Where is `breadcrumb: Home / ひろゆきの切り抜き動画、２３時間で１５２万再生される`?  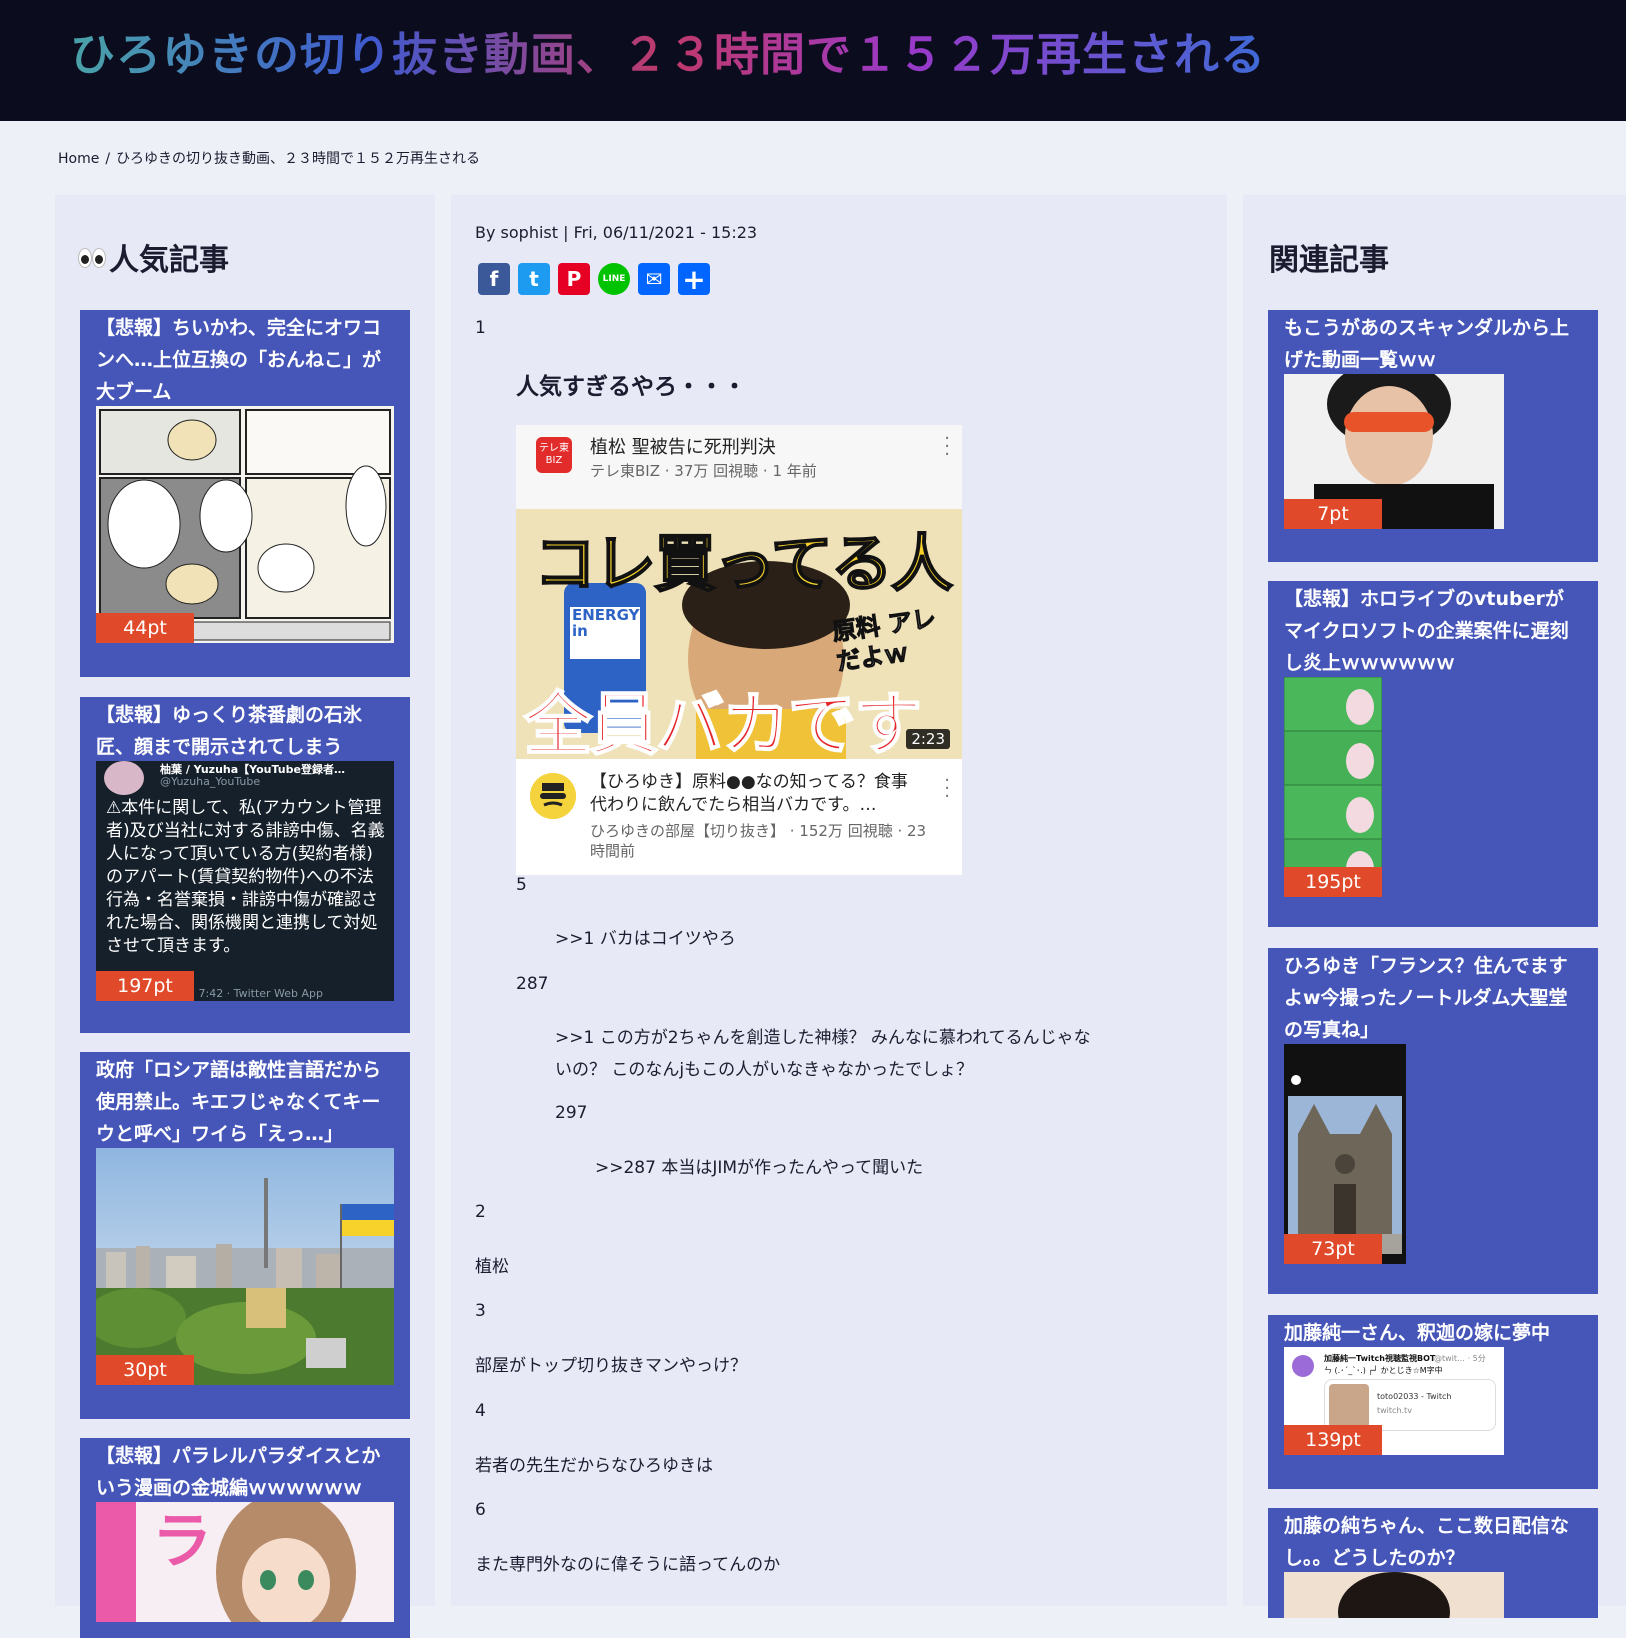 breadcrumb: Home / ひろゆきの切り抜き動画、２３時間で１５２万再生される is located at coordinates (269, 158).